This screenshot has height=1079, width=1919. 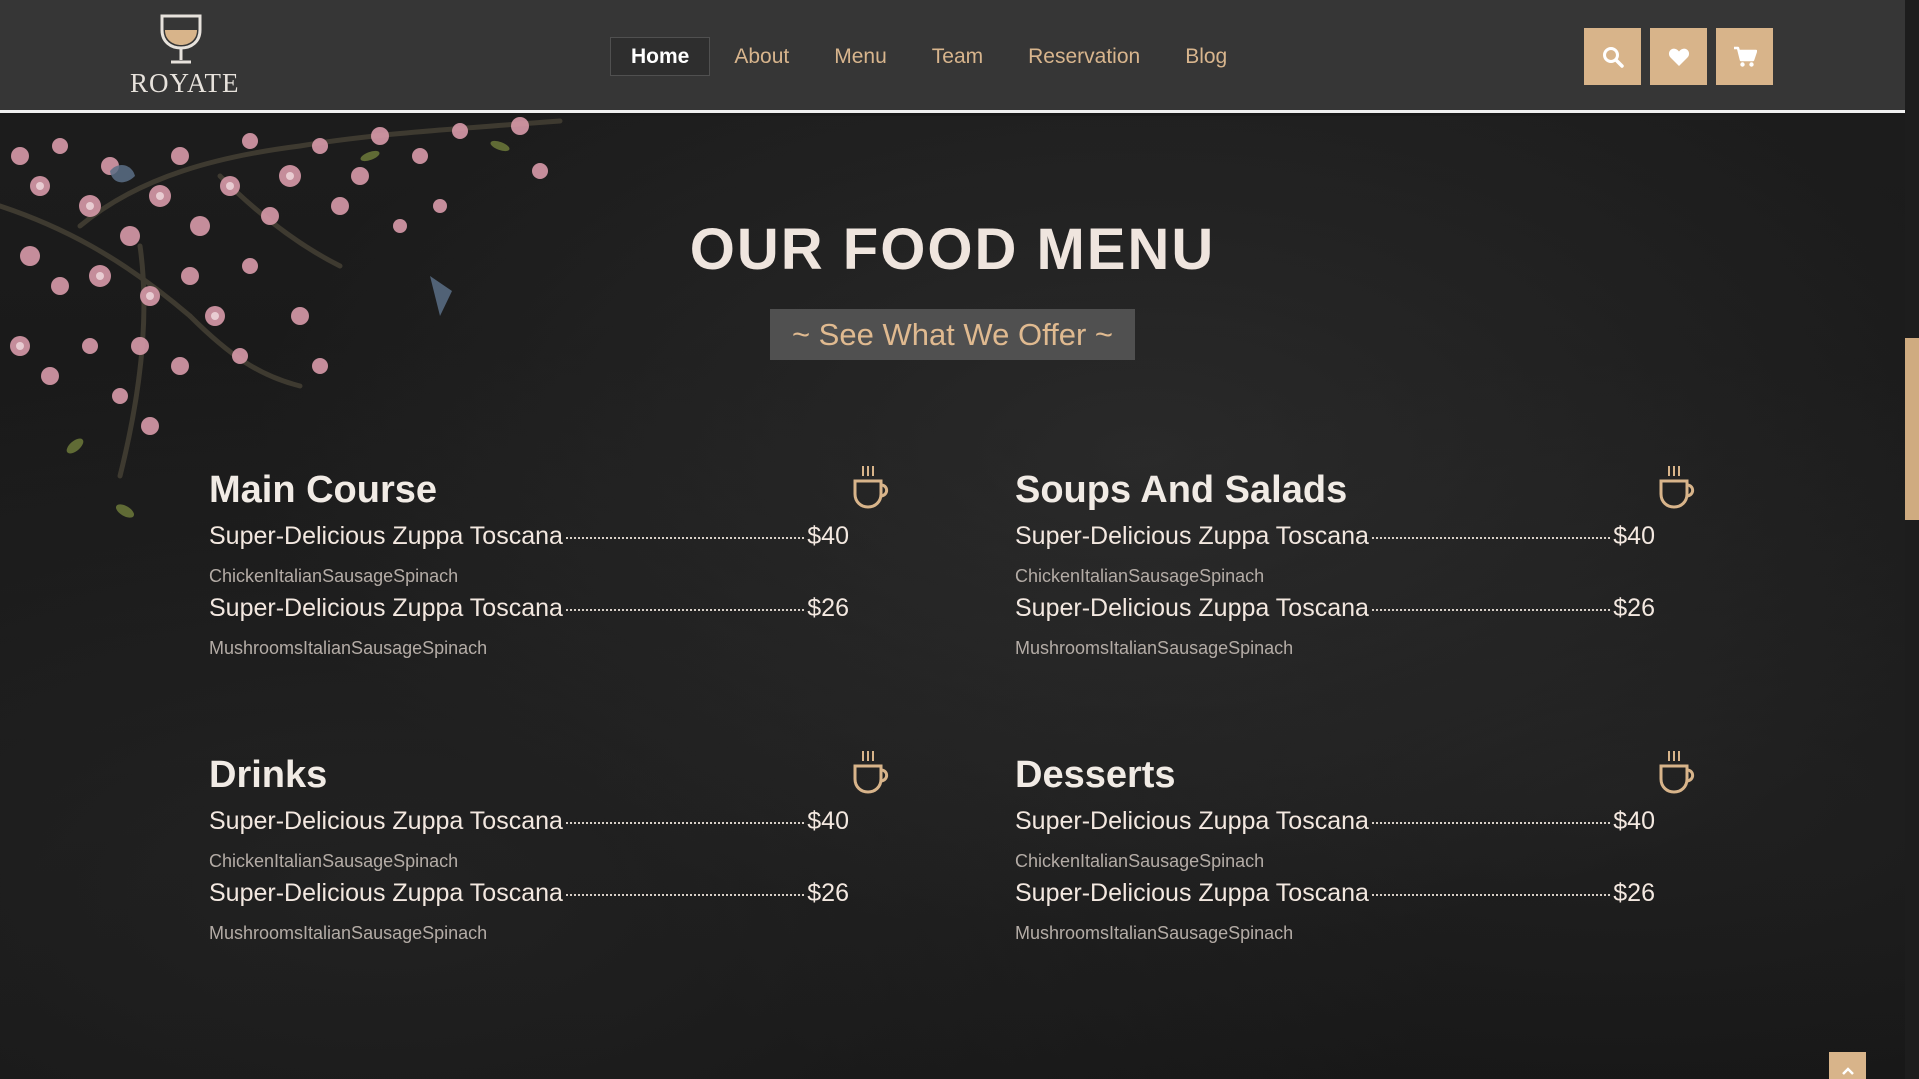 I want to click on brand-logo: ROYATE, so click(x=185, y=57).